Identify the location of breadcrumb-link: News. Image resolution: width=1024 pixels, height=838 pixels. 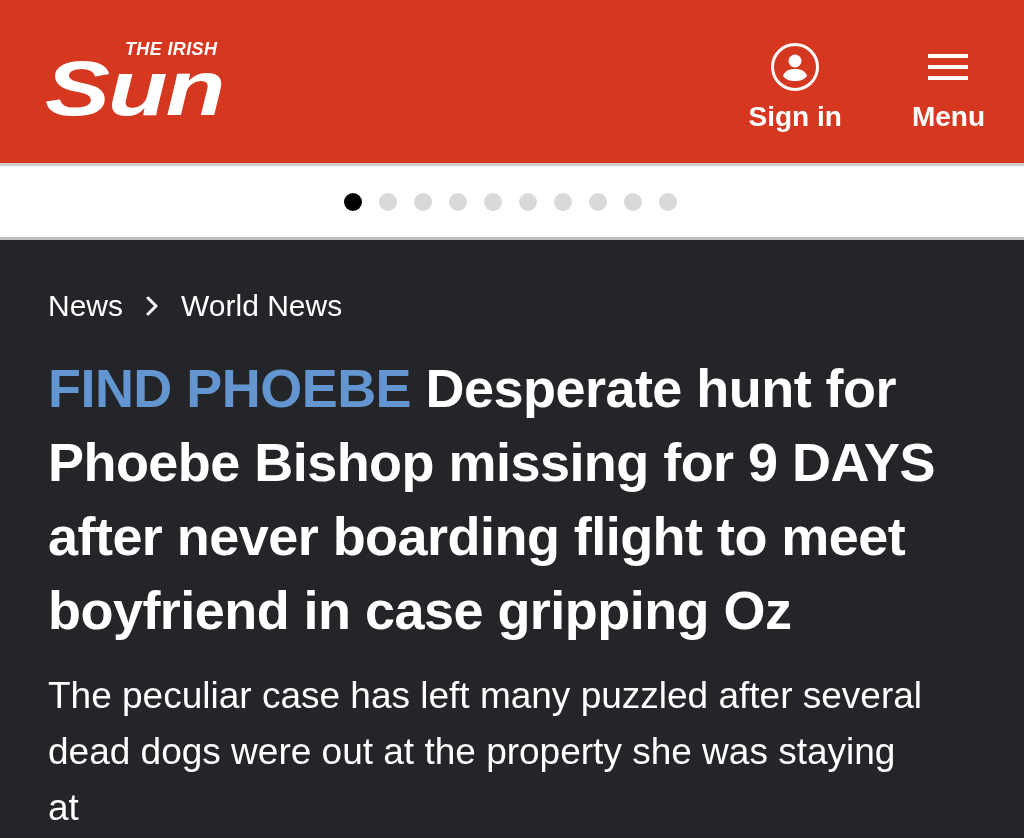
(85, 306).